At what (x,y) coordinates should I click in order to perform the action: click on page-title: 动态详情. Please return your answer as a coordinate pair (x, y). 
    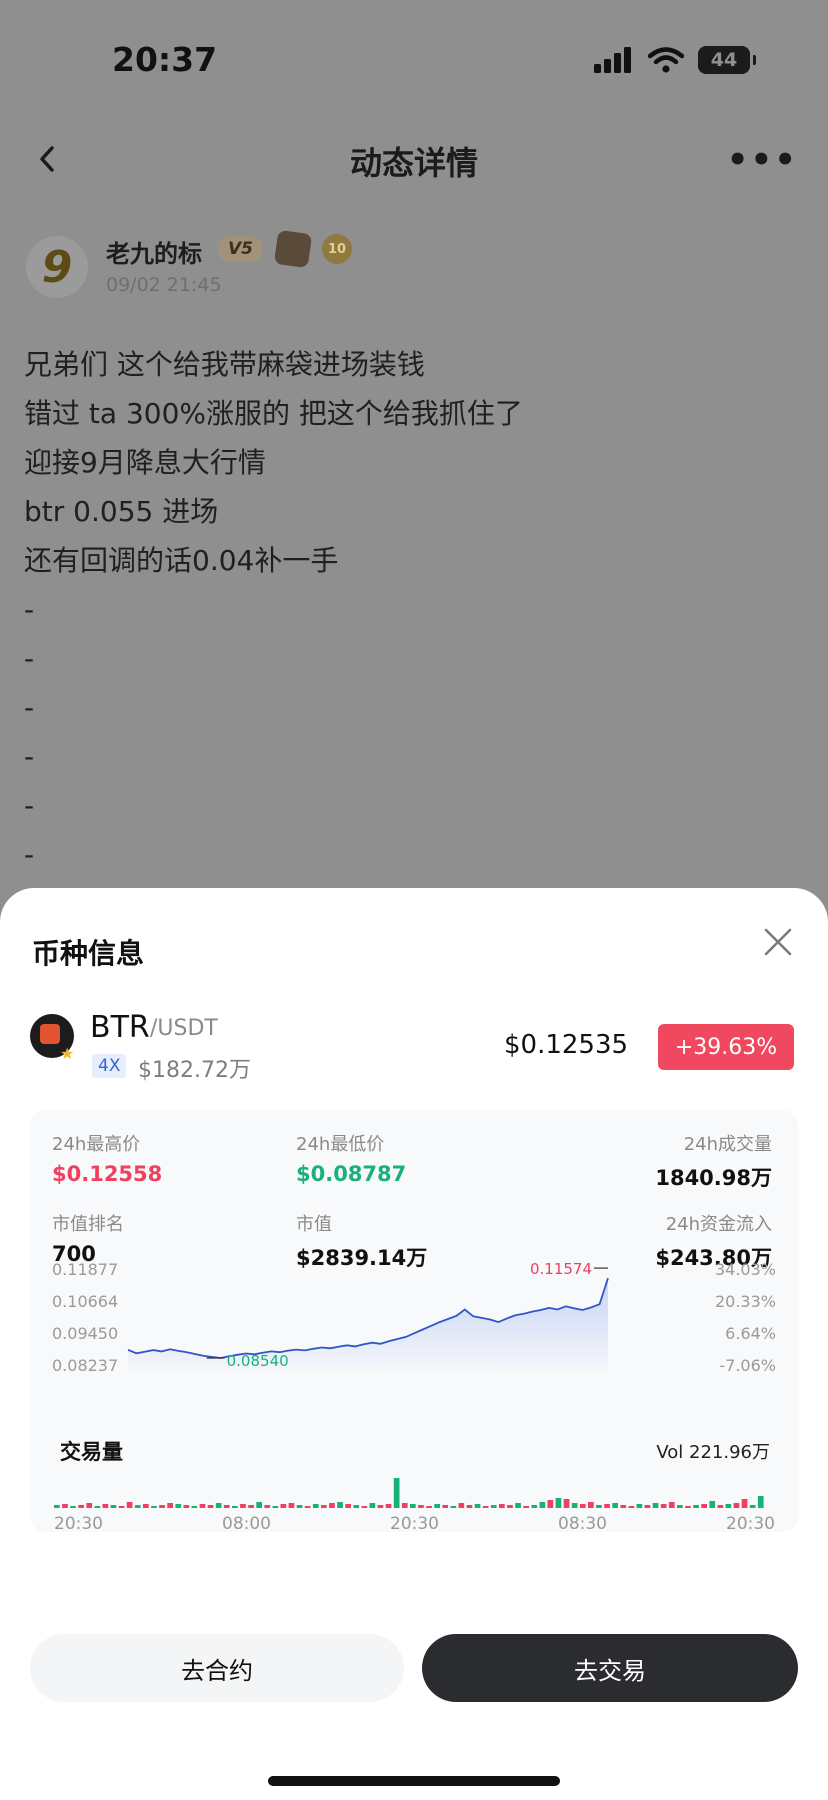
    Looking at the image, I should click on (413, 163).